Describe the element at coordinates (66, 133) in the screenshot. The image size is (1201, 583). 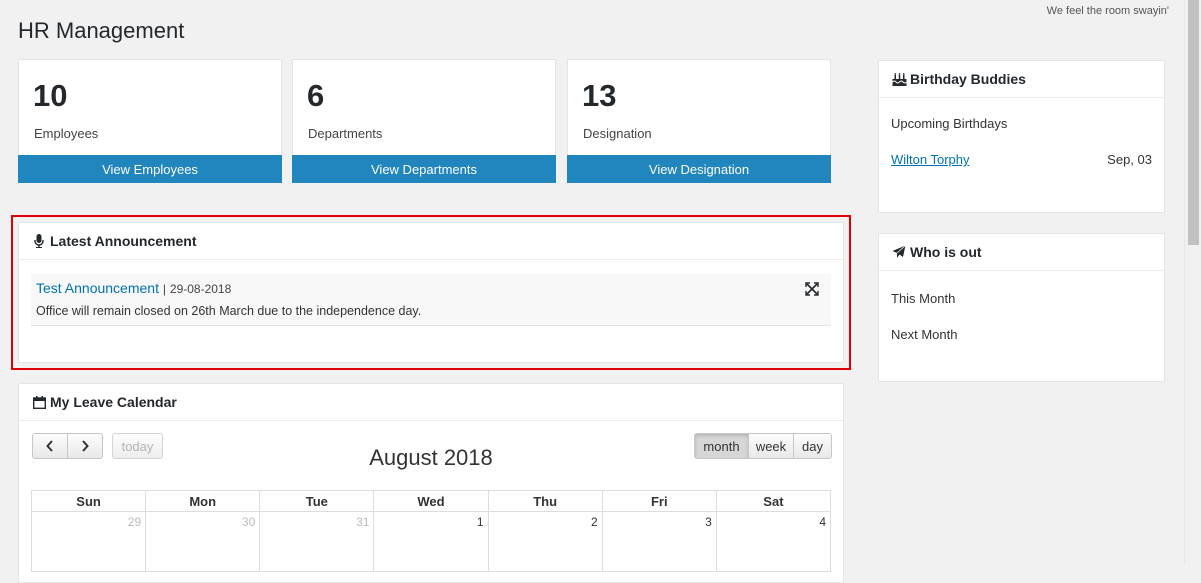
I see `employee-label: Employees` at that location.